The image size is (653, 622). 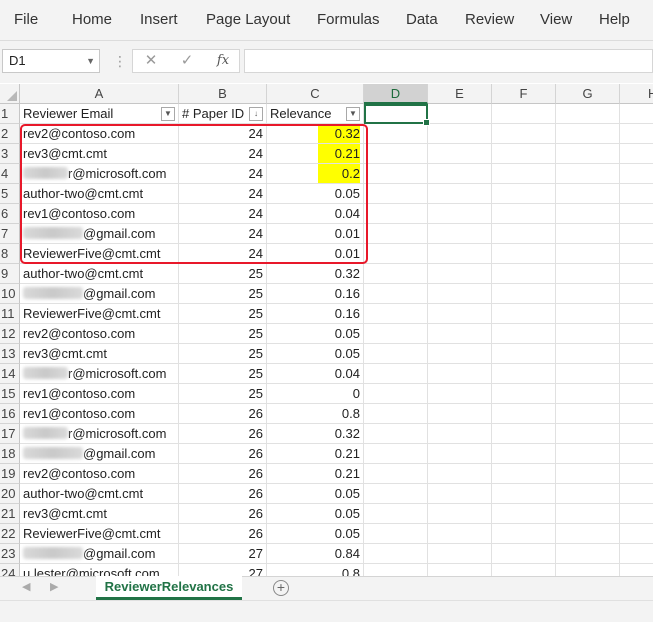 What do you see at coordinates (99, 334) in the screenshot?
I see `cell-reviewer-email: rev2@contoso.com` at bounding box center [99, 334].